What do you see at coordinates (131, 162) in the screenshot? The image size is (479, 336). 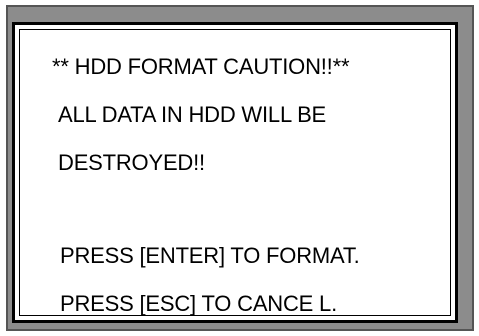 I see `warning-text-line-2: DESTROYED!!` at bounding box center [131, 162].